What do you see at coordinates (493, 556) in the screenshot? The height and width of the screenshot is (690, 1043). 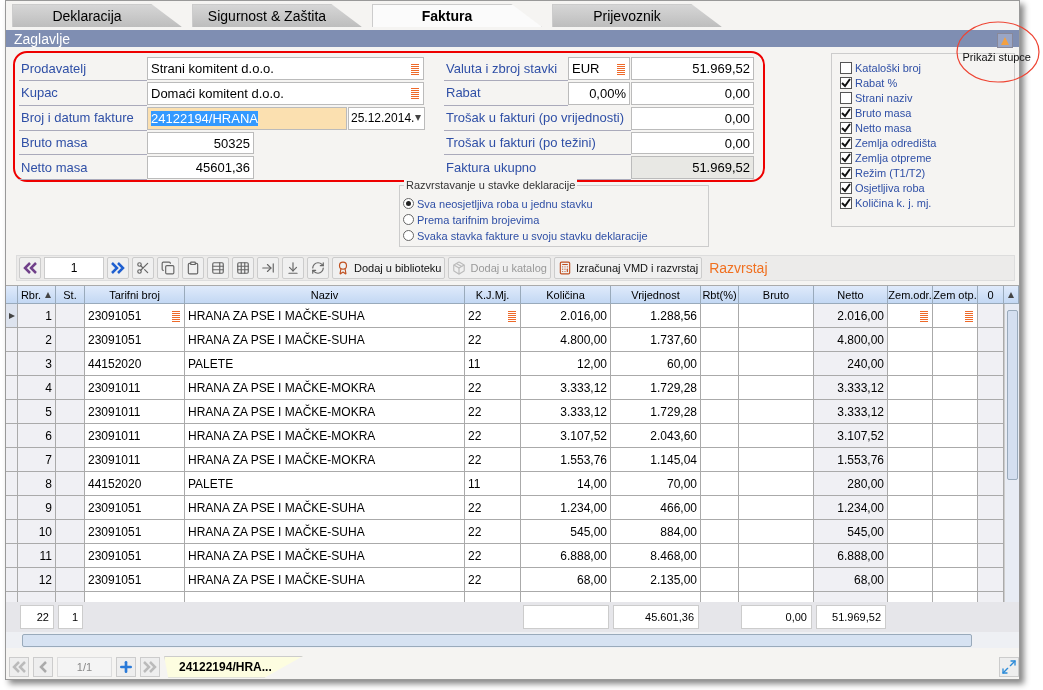 I see `table-cell: 22` at bounding box center [493, 556].